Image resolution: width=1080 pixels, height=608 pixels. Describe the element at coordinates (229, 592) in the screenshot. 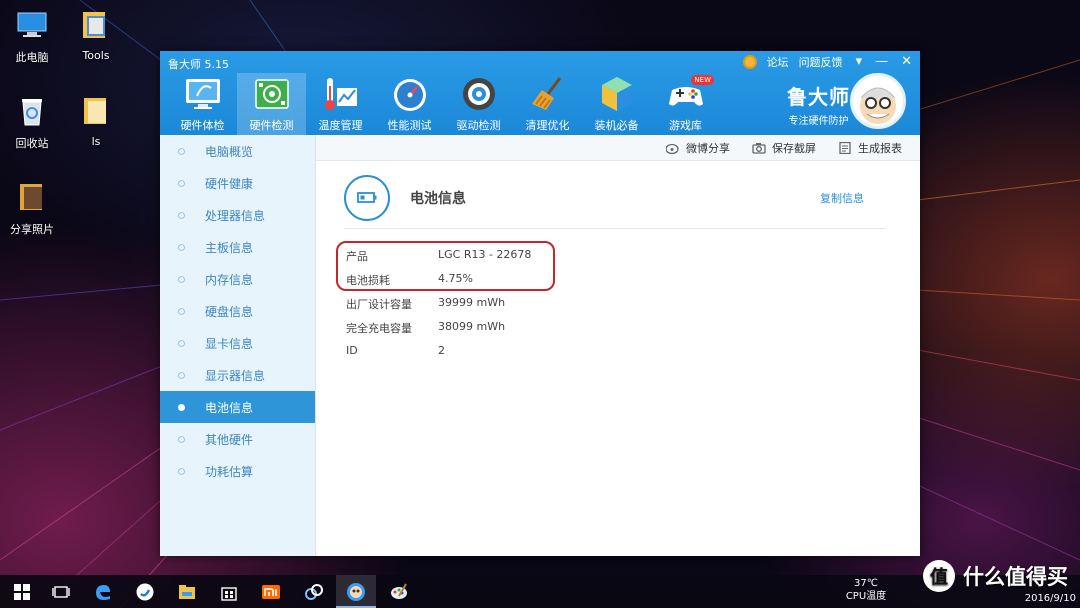

I see `store-icon` at that location.